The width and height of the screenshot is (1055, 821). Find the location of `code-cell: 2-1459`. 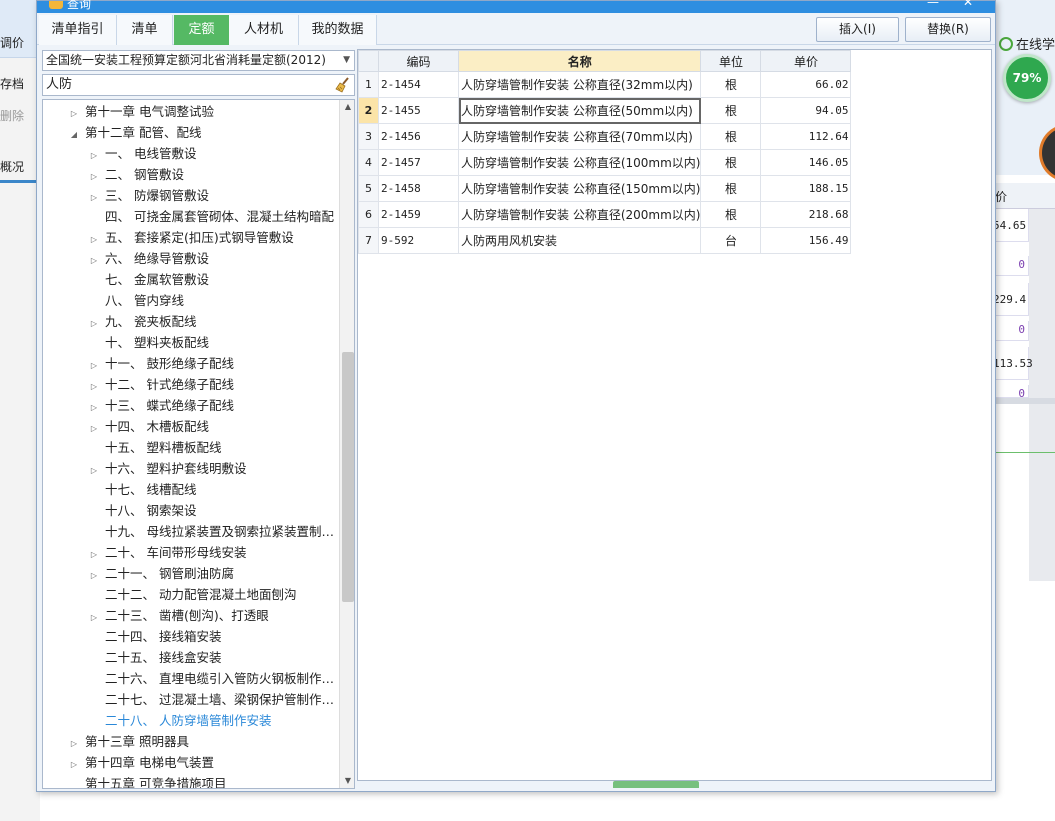

code-cell: 2-1459 is located at coordinates (418, 214).